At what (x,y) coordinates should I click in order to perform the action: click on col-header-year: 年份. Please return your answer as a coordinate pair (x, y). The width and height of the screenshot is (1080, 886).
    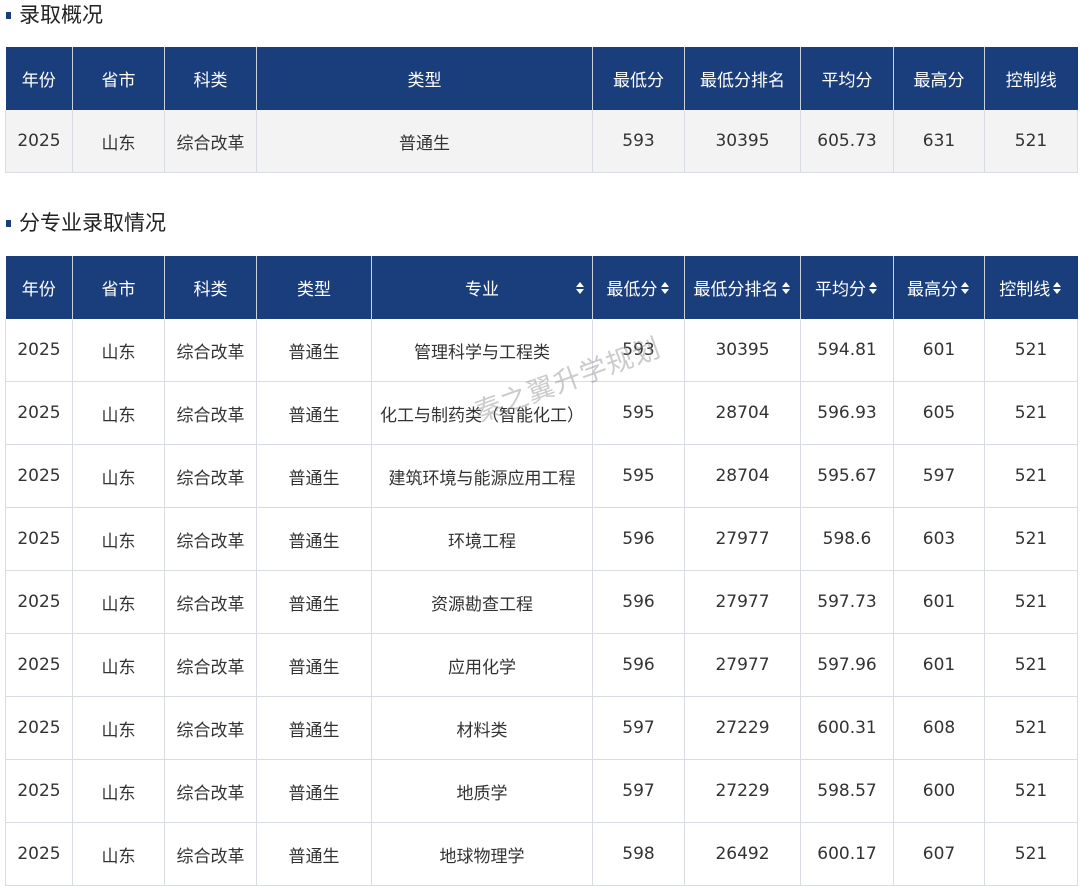
    Looking at the image, I should click on (39, 287).